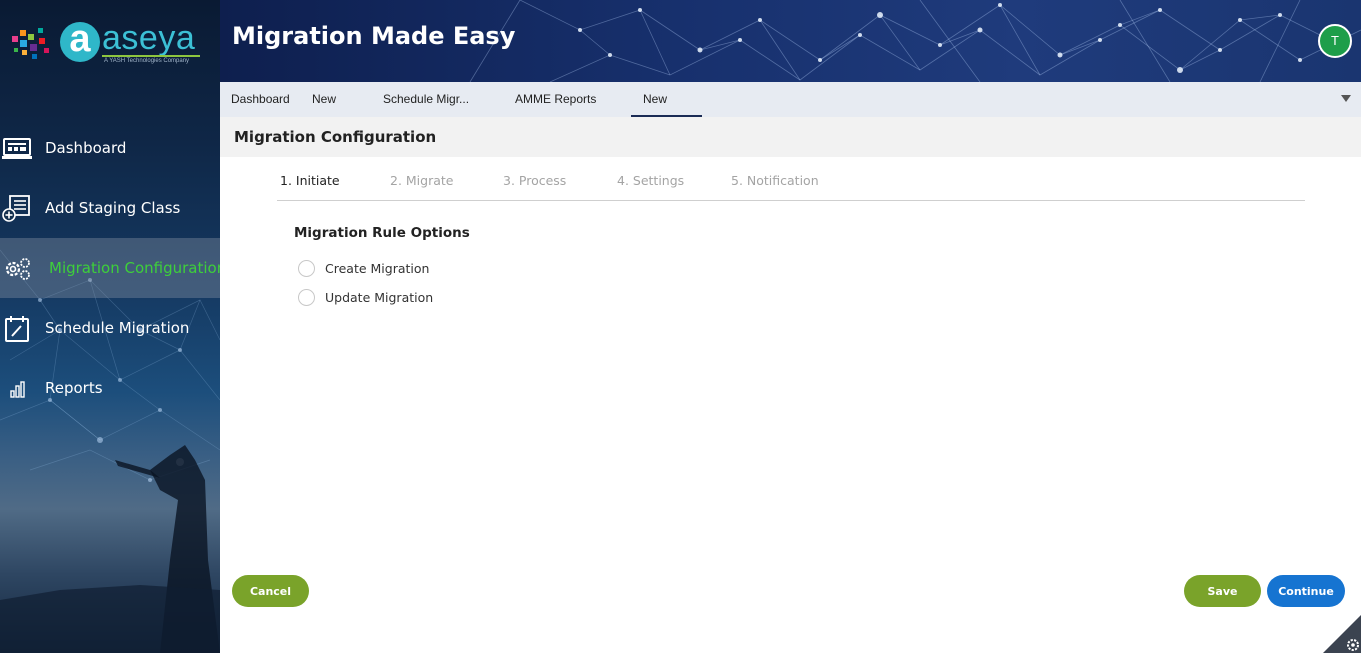 This screenshot has height=653, width=1361. I want to click on logo: a aseya A YASH Technologies Company, so click(111, 45).